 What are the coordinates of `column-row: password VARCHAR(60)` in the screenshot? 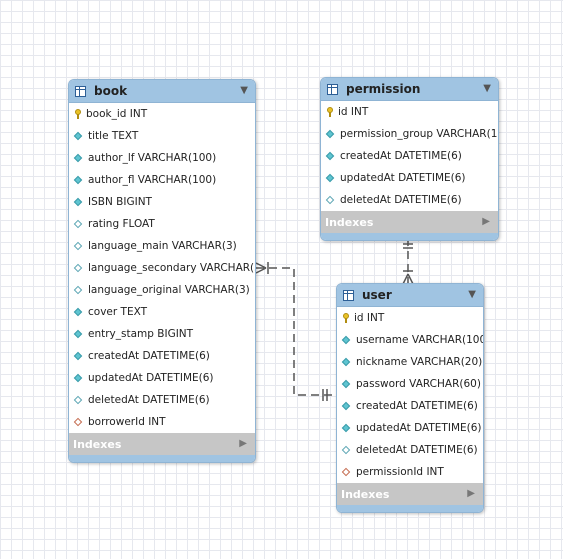 It's located at (410, 384).